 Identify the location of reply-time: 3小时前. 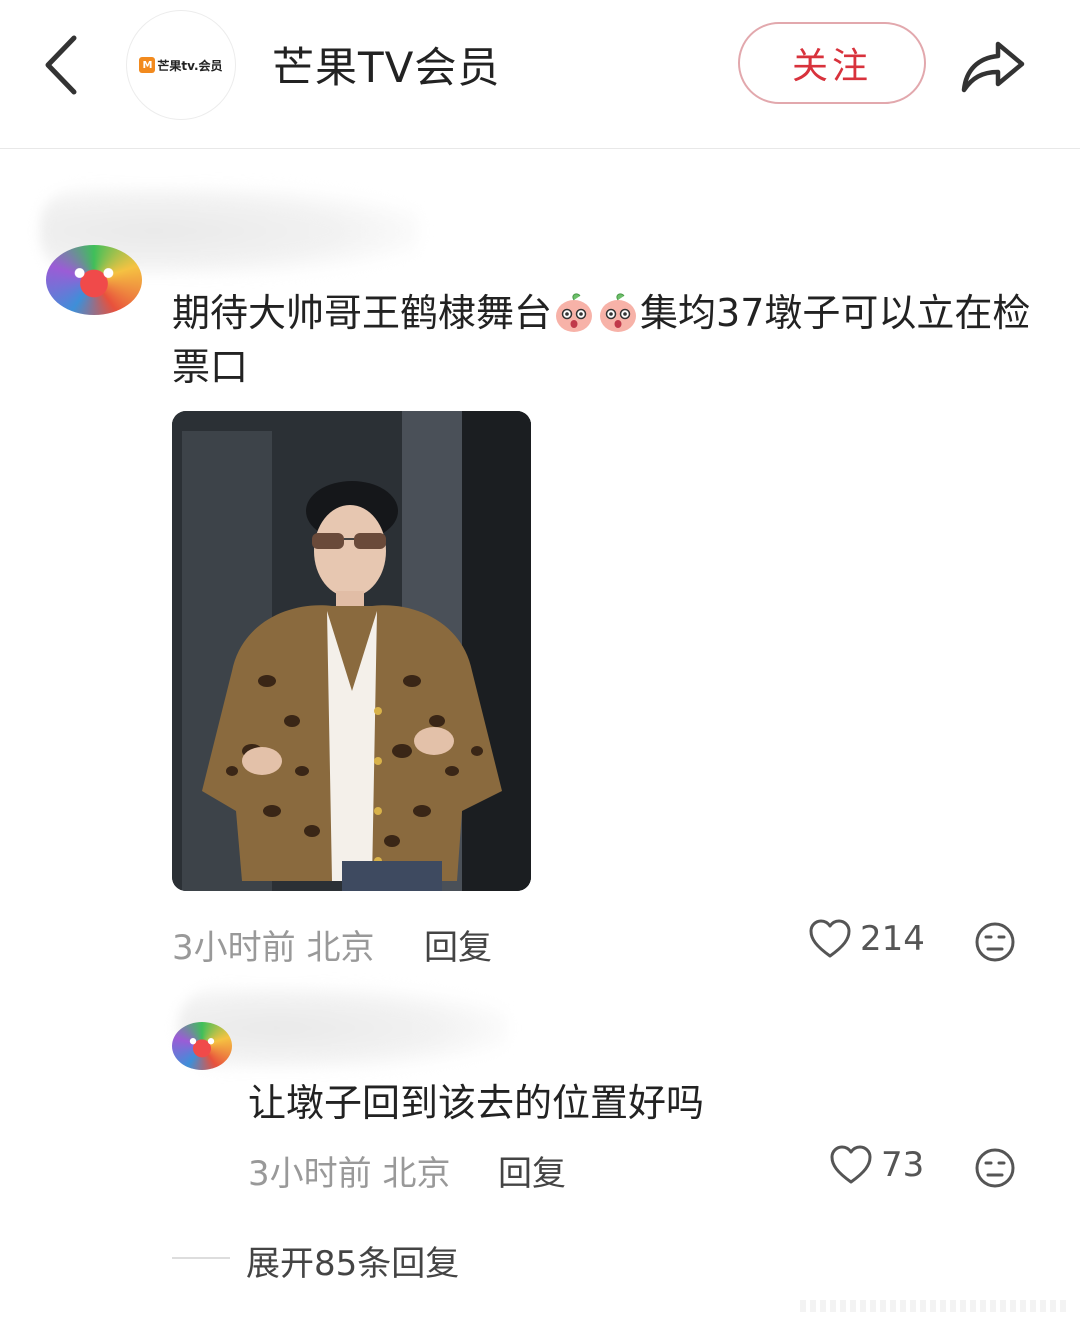
(310, 1174).